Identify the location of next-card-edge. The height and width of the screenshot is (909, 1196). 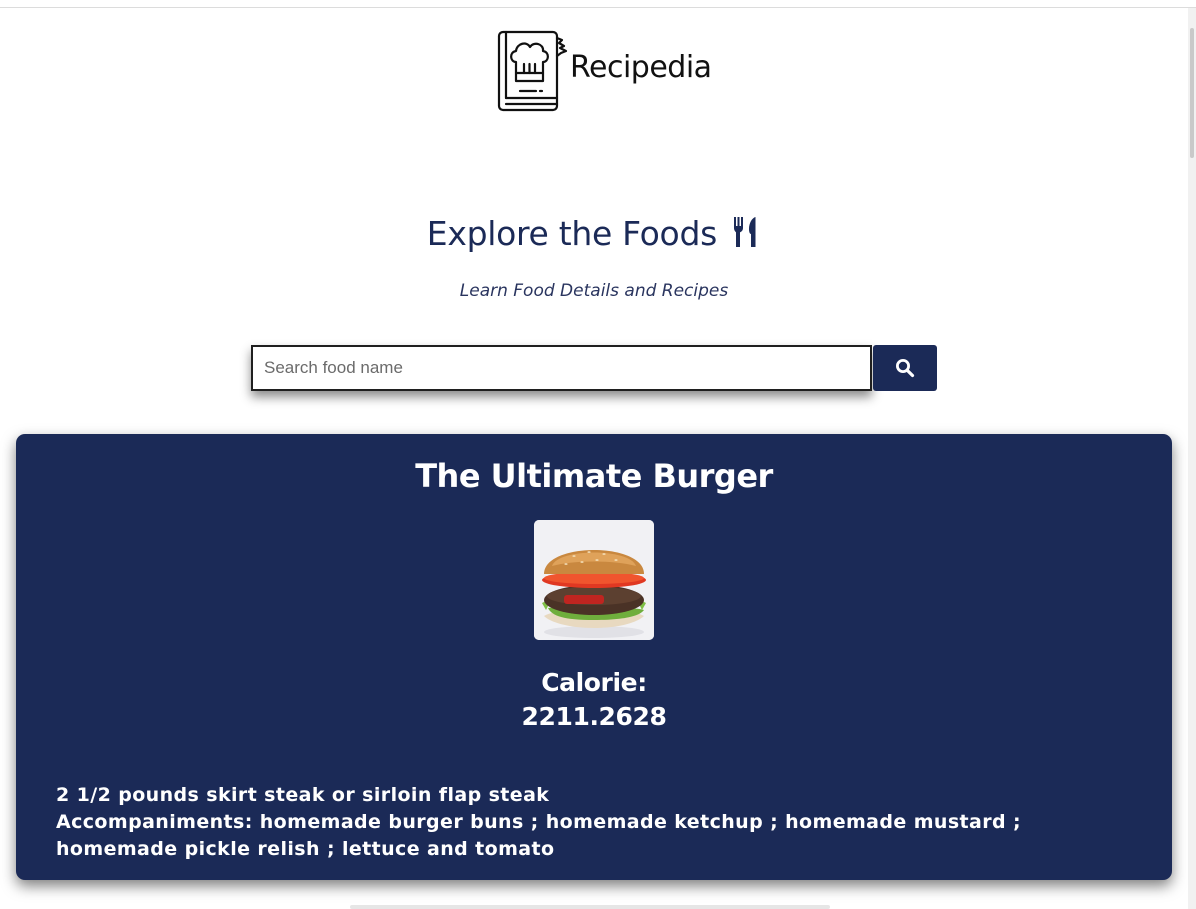
(590, 907).